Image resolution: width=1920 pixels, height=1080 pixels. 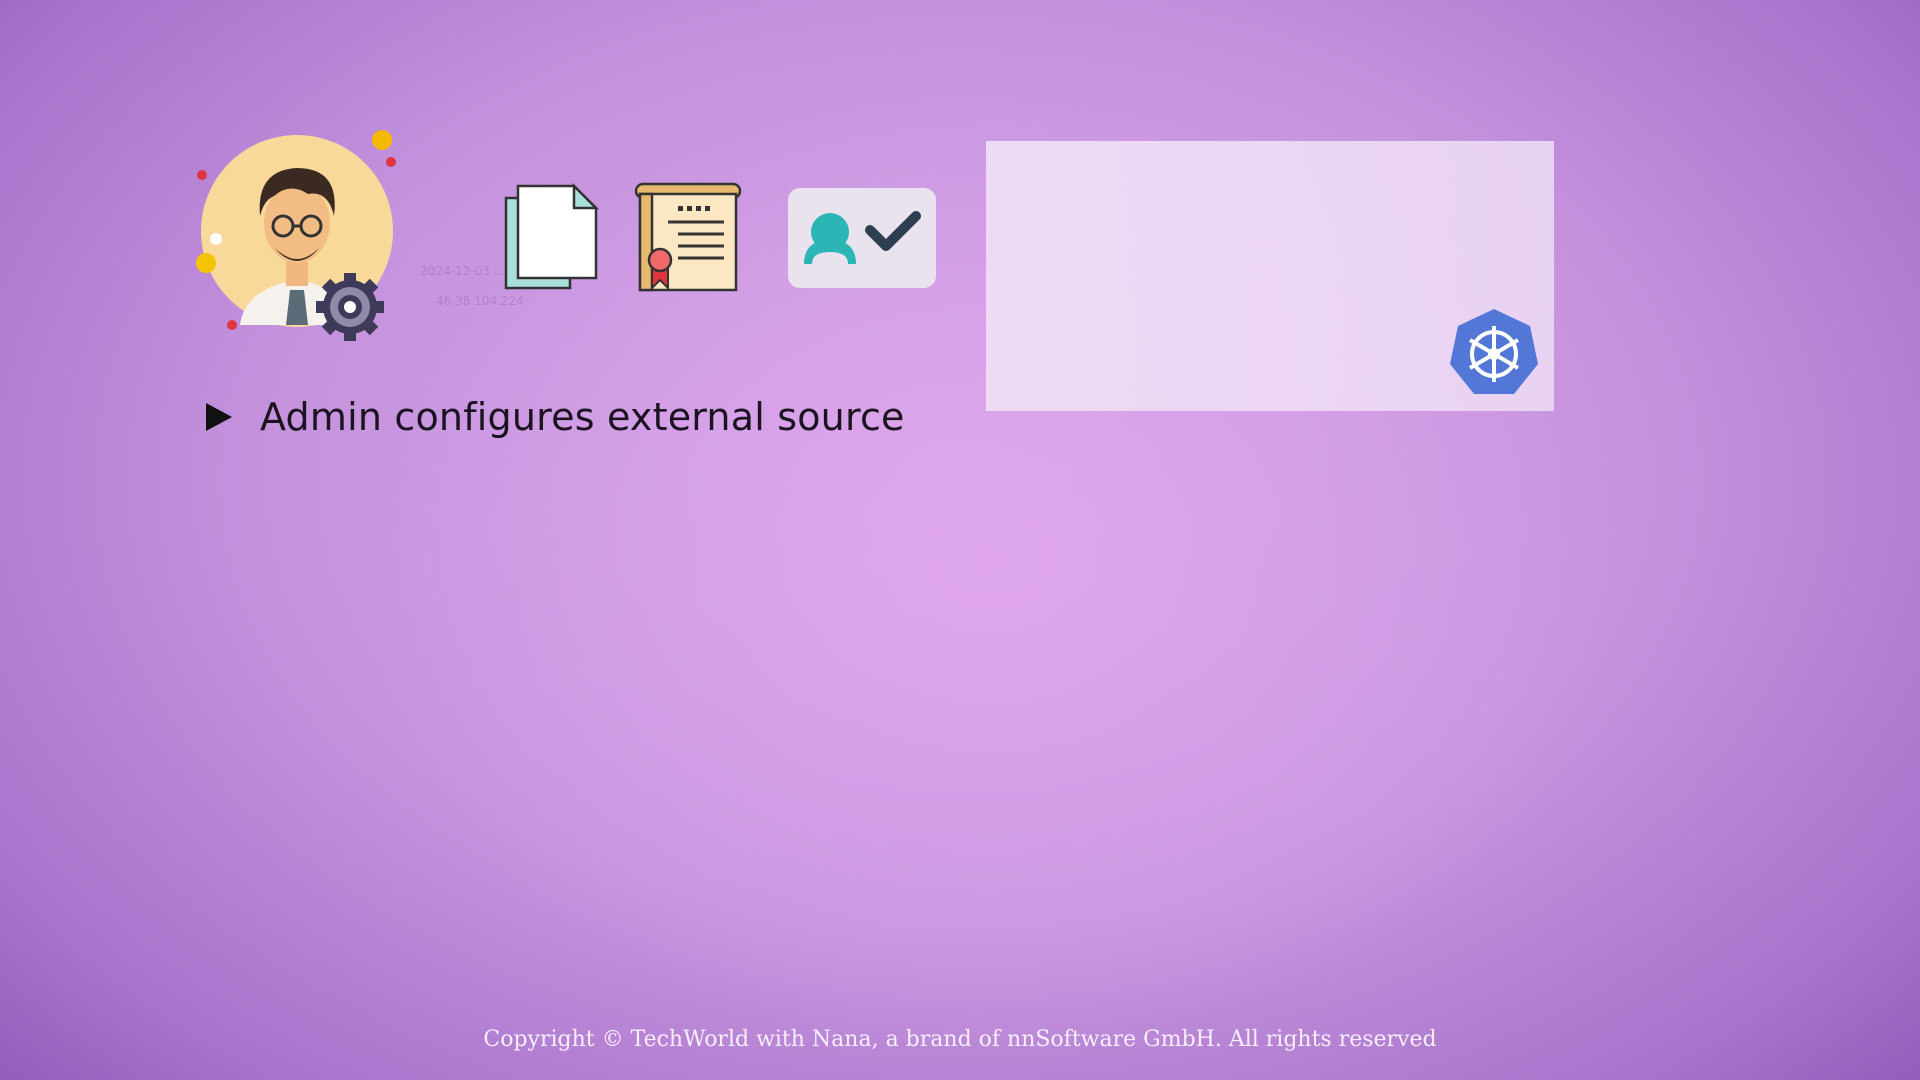 I want to click on certificate-icon, so click(x=687, y=237).